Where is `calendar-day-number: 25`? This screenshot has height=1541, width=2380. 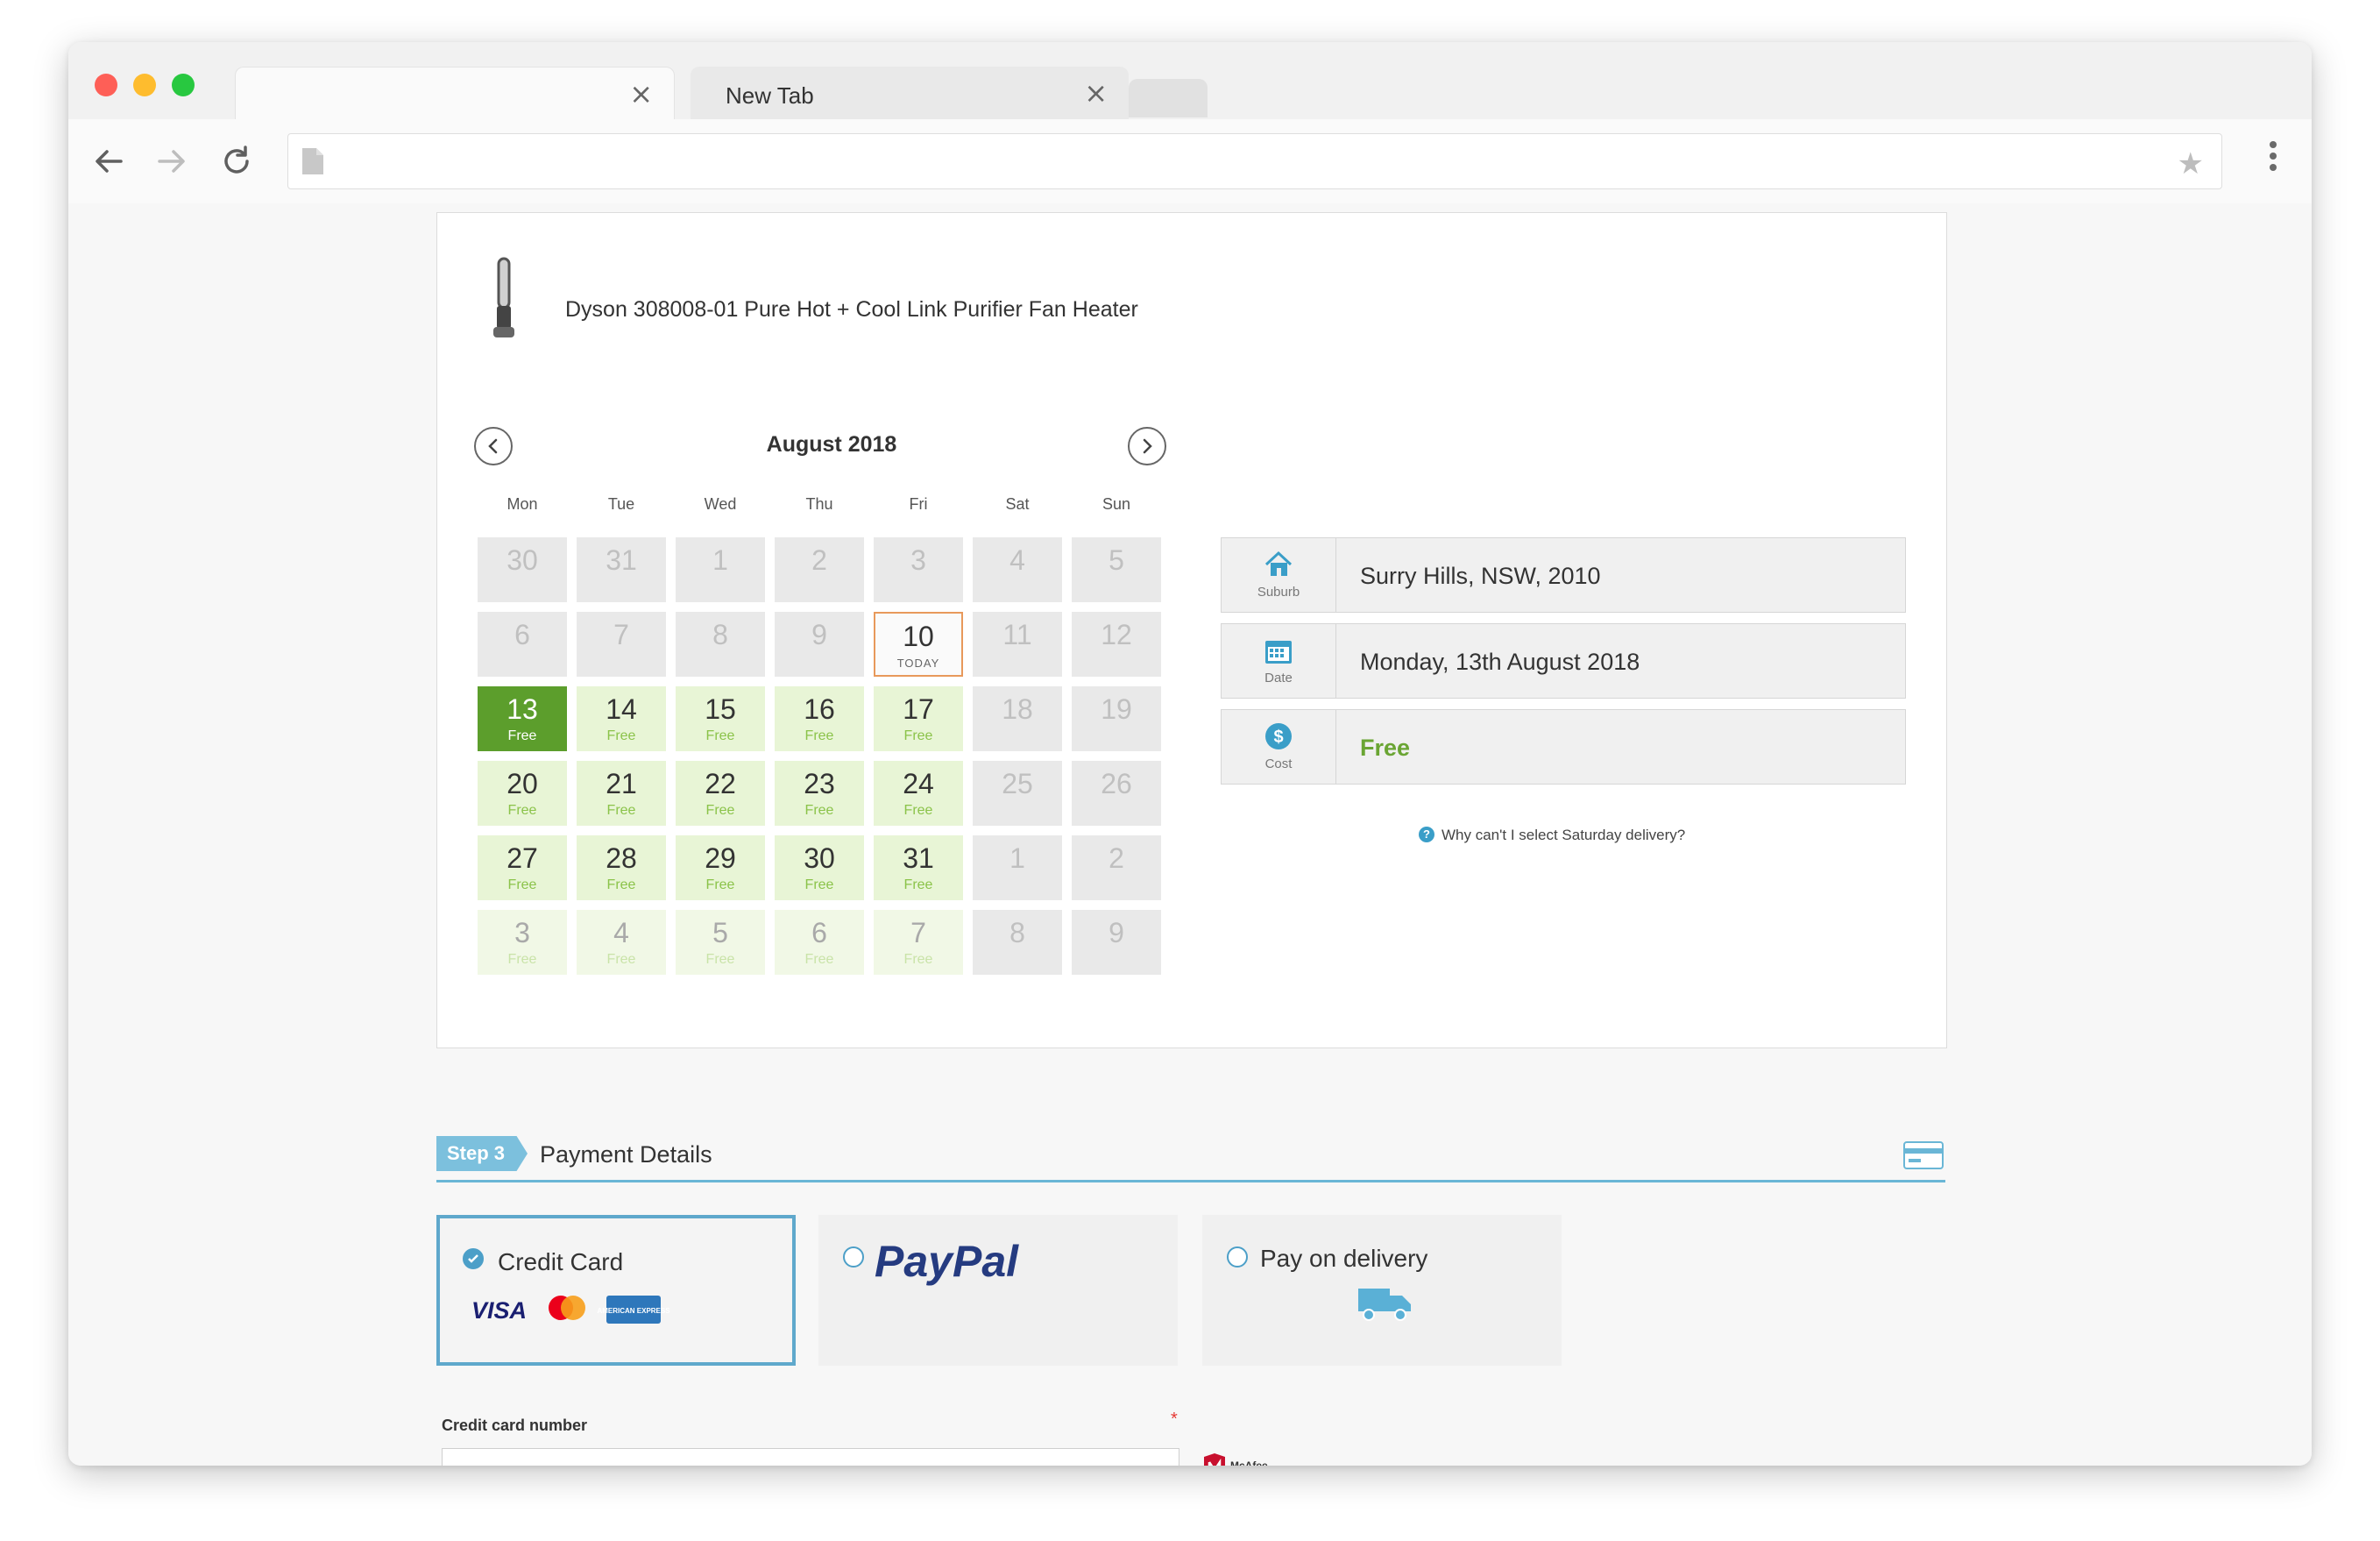
calendar-day-number: 25 is located at coordinates (1017, 783).